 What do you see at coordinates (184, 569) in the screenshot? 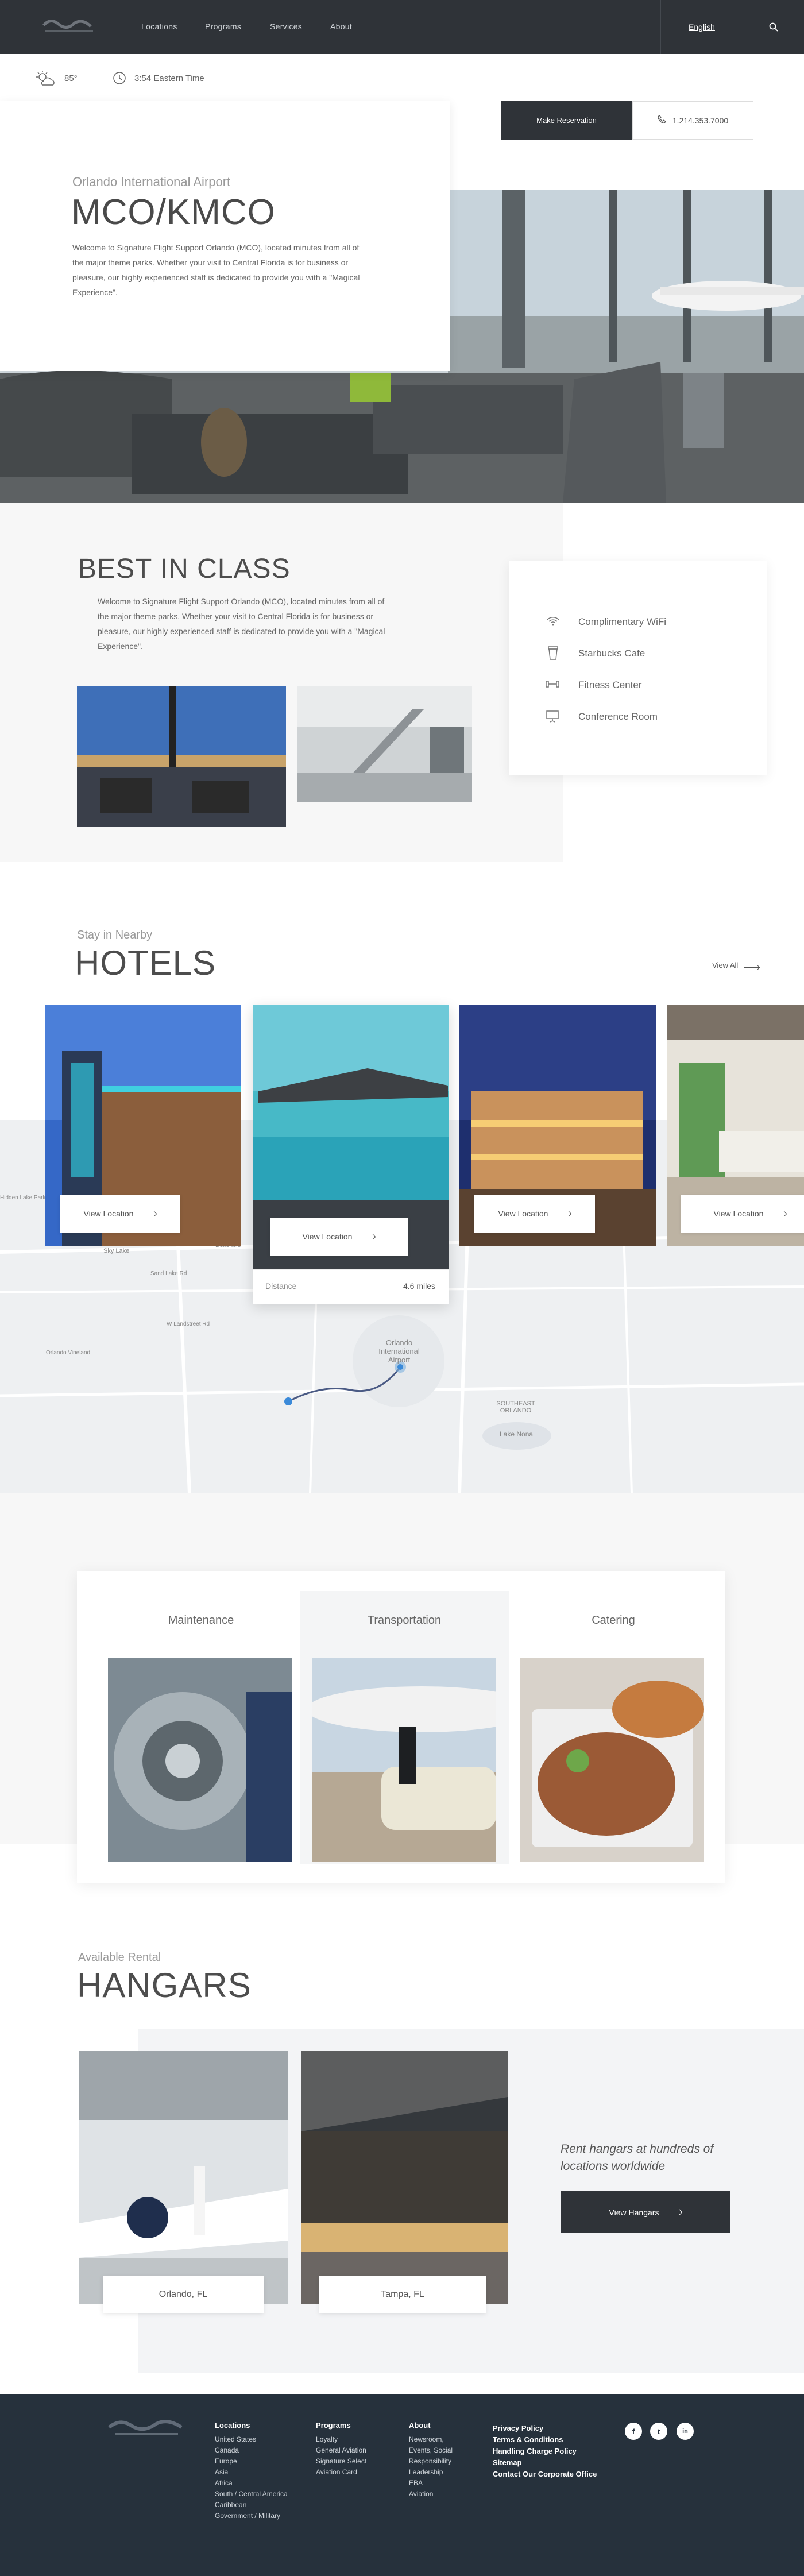
I see `best-in-class-title: BEST IN CLASS` at bounding box center [184, 569].